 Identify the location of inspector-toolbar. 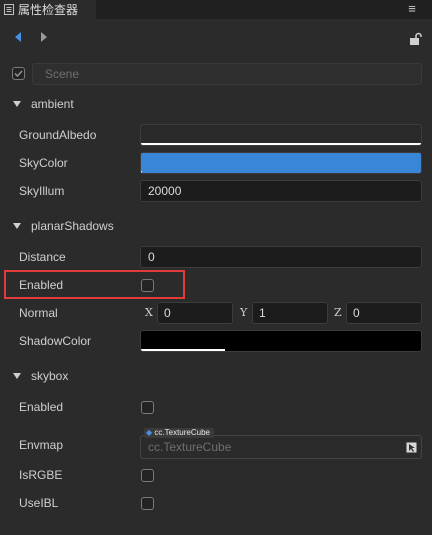
(216, 37).